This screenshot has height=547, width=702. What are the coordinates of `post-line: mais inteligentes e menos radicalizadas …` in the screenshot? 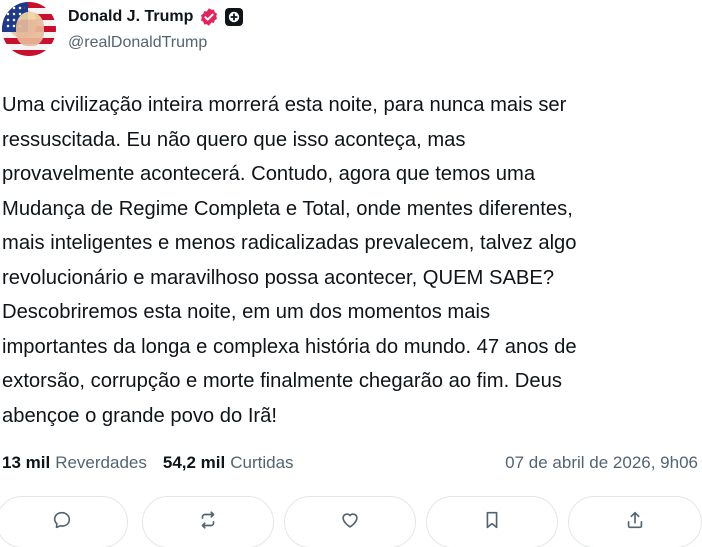 It's located at (289, 243).